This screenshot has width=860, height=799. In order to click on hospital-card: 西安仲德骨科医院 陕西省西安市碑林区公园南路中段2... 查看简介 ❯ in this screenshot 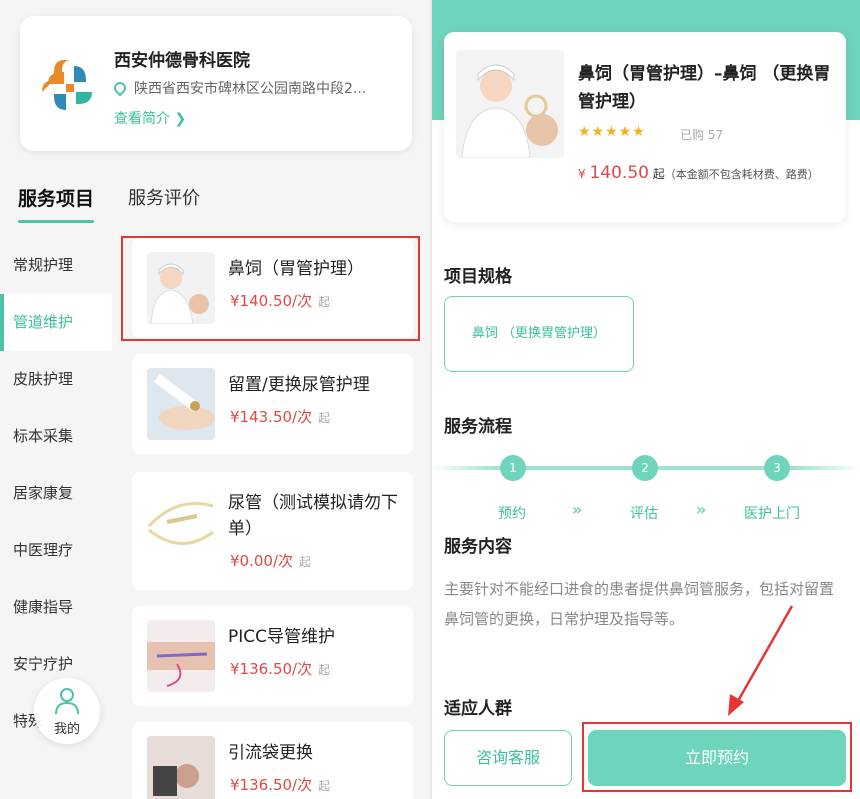, I will do `click(216, 83)`.